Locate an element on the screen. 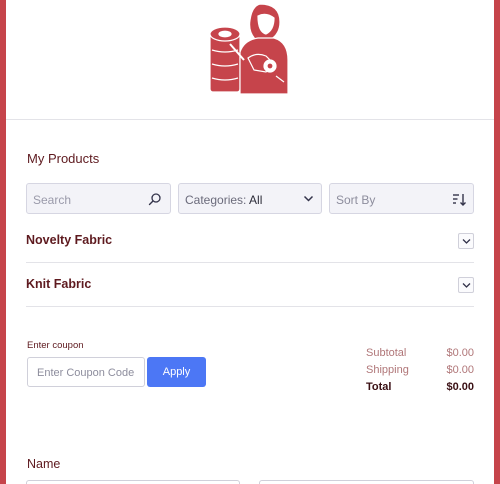  coupon-placeholder: Enter Coupon Code is located at coordinates (86, 373).